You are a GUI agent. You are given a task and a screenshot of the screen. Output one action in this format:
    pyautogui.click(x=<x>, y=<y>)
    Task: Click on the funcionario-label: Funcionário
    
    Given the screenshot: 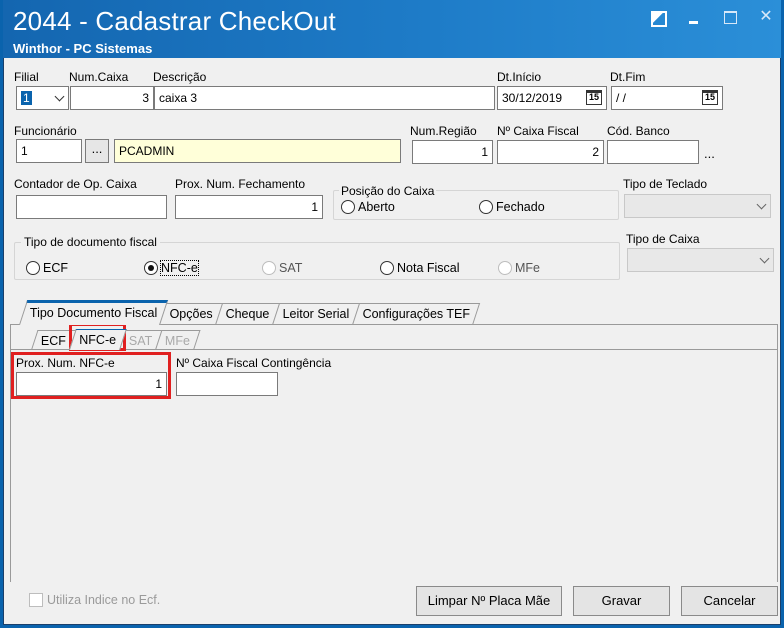 What is the action you would take?
    pyautogui.click(x=45, y=131)
    